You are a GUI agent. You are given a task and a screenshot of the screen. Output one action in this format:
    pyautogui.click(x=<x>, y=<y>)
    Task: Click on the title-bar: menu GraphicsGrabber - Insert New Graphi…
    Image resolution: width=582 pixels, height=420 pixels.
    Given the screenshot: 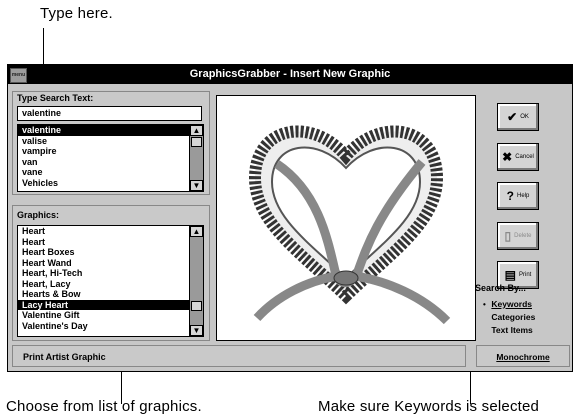 What is the action you would take?
    pyautogui.click(x=290, y=74)
    